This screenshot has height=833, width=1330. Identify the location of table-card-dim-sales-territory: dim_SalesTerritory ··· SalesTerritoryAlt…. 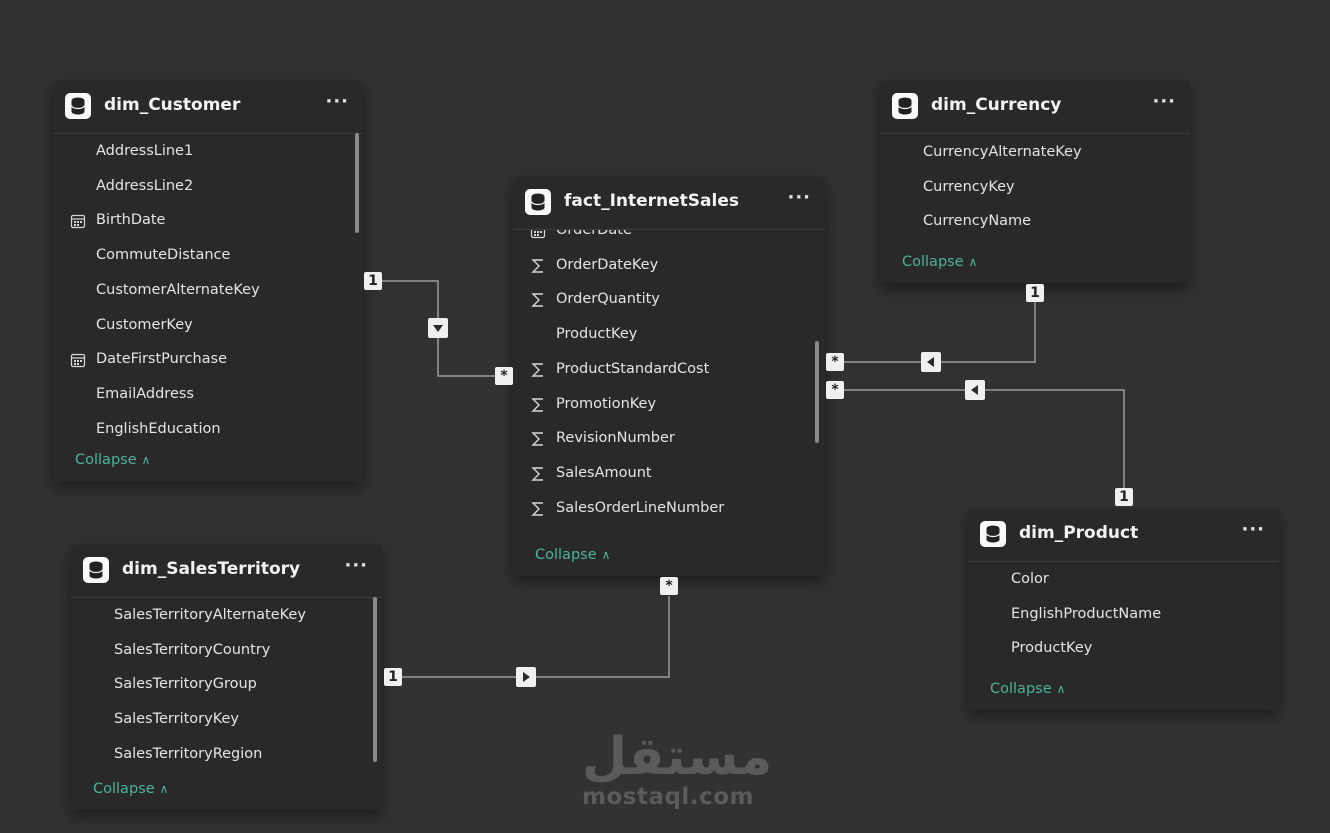
(226, 677).